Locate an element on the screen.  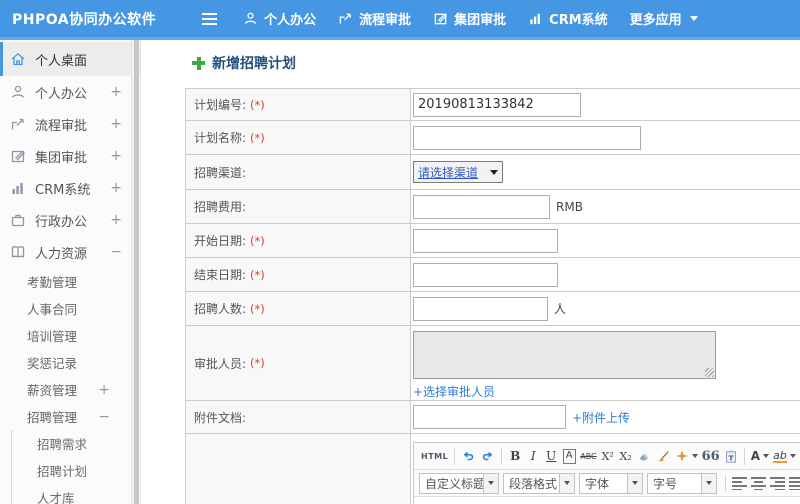
nav-personal-office: 个人办公 is located at coordinates (279, 18).